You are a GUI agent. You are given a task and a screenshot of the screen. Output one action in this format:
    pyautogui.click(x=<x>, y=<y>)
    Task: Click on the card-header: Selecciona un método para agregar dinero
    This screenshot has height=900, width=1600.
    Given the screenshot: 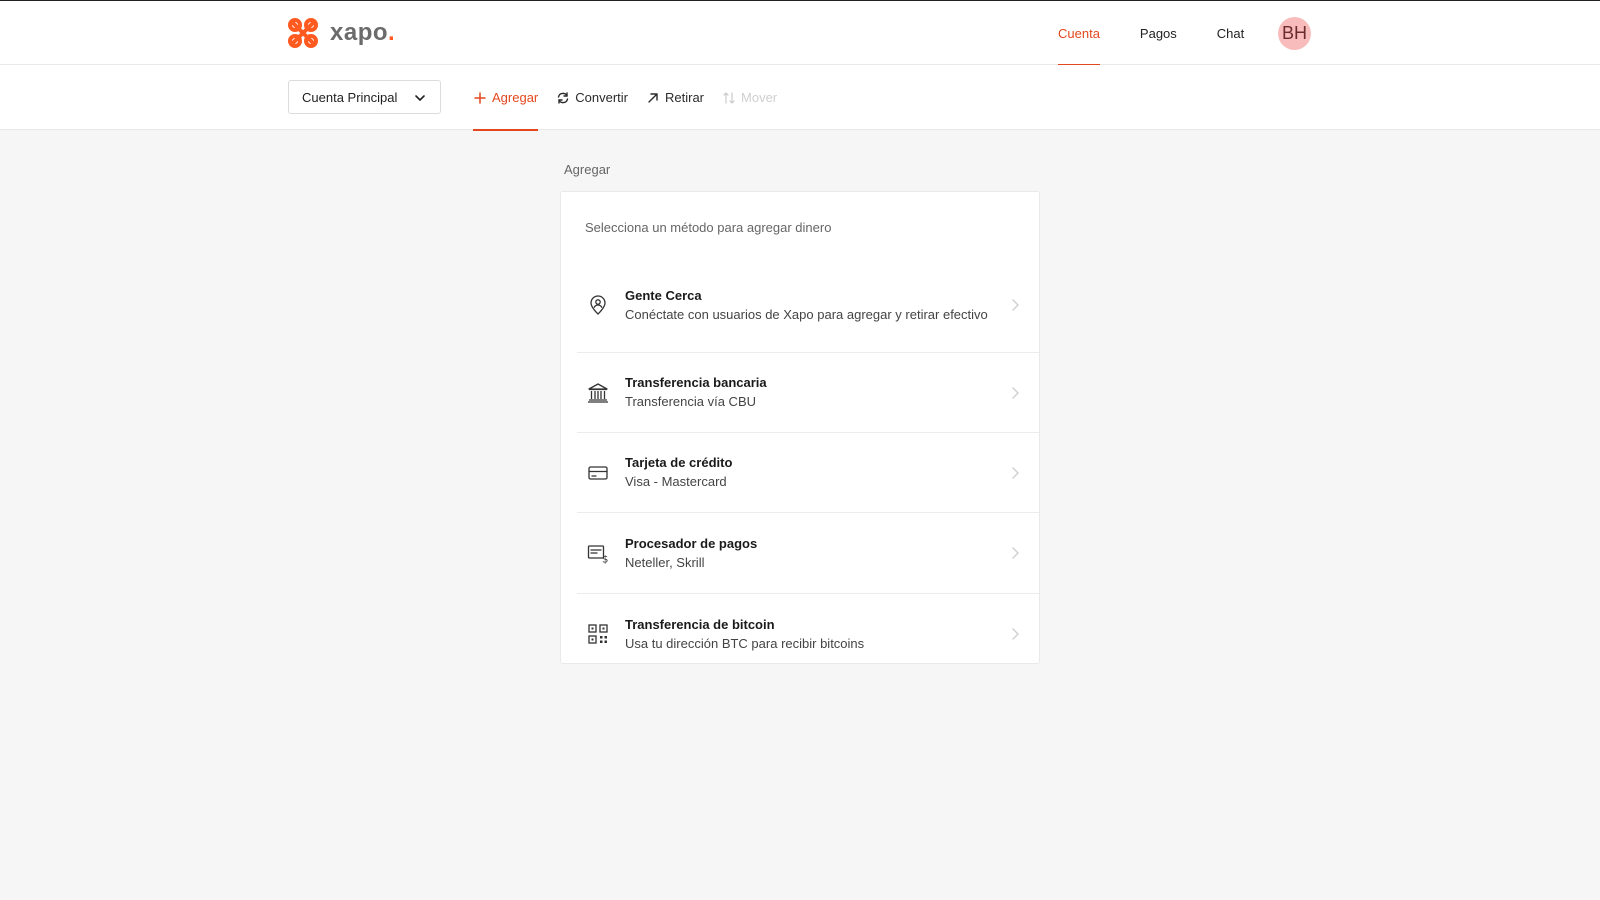 What is the action you would take?
    pyautogui.click(x=708, y=227)
    